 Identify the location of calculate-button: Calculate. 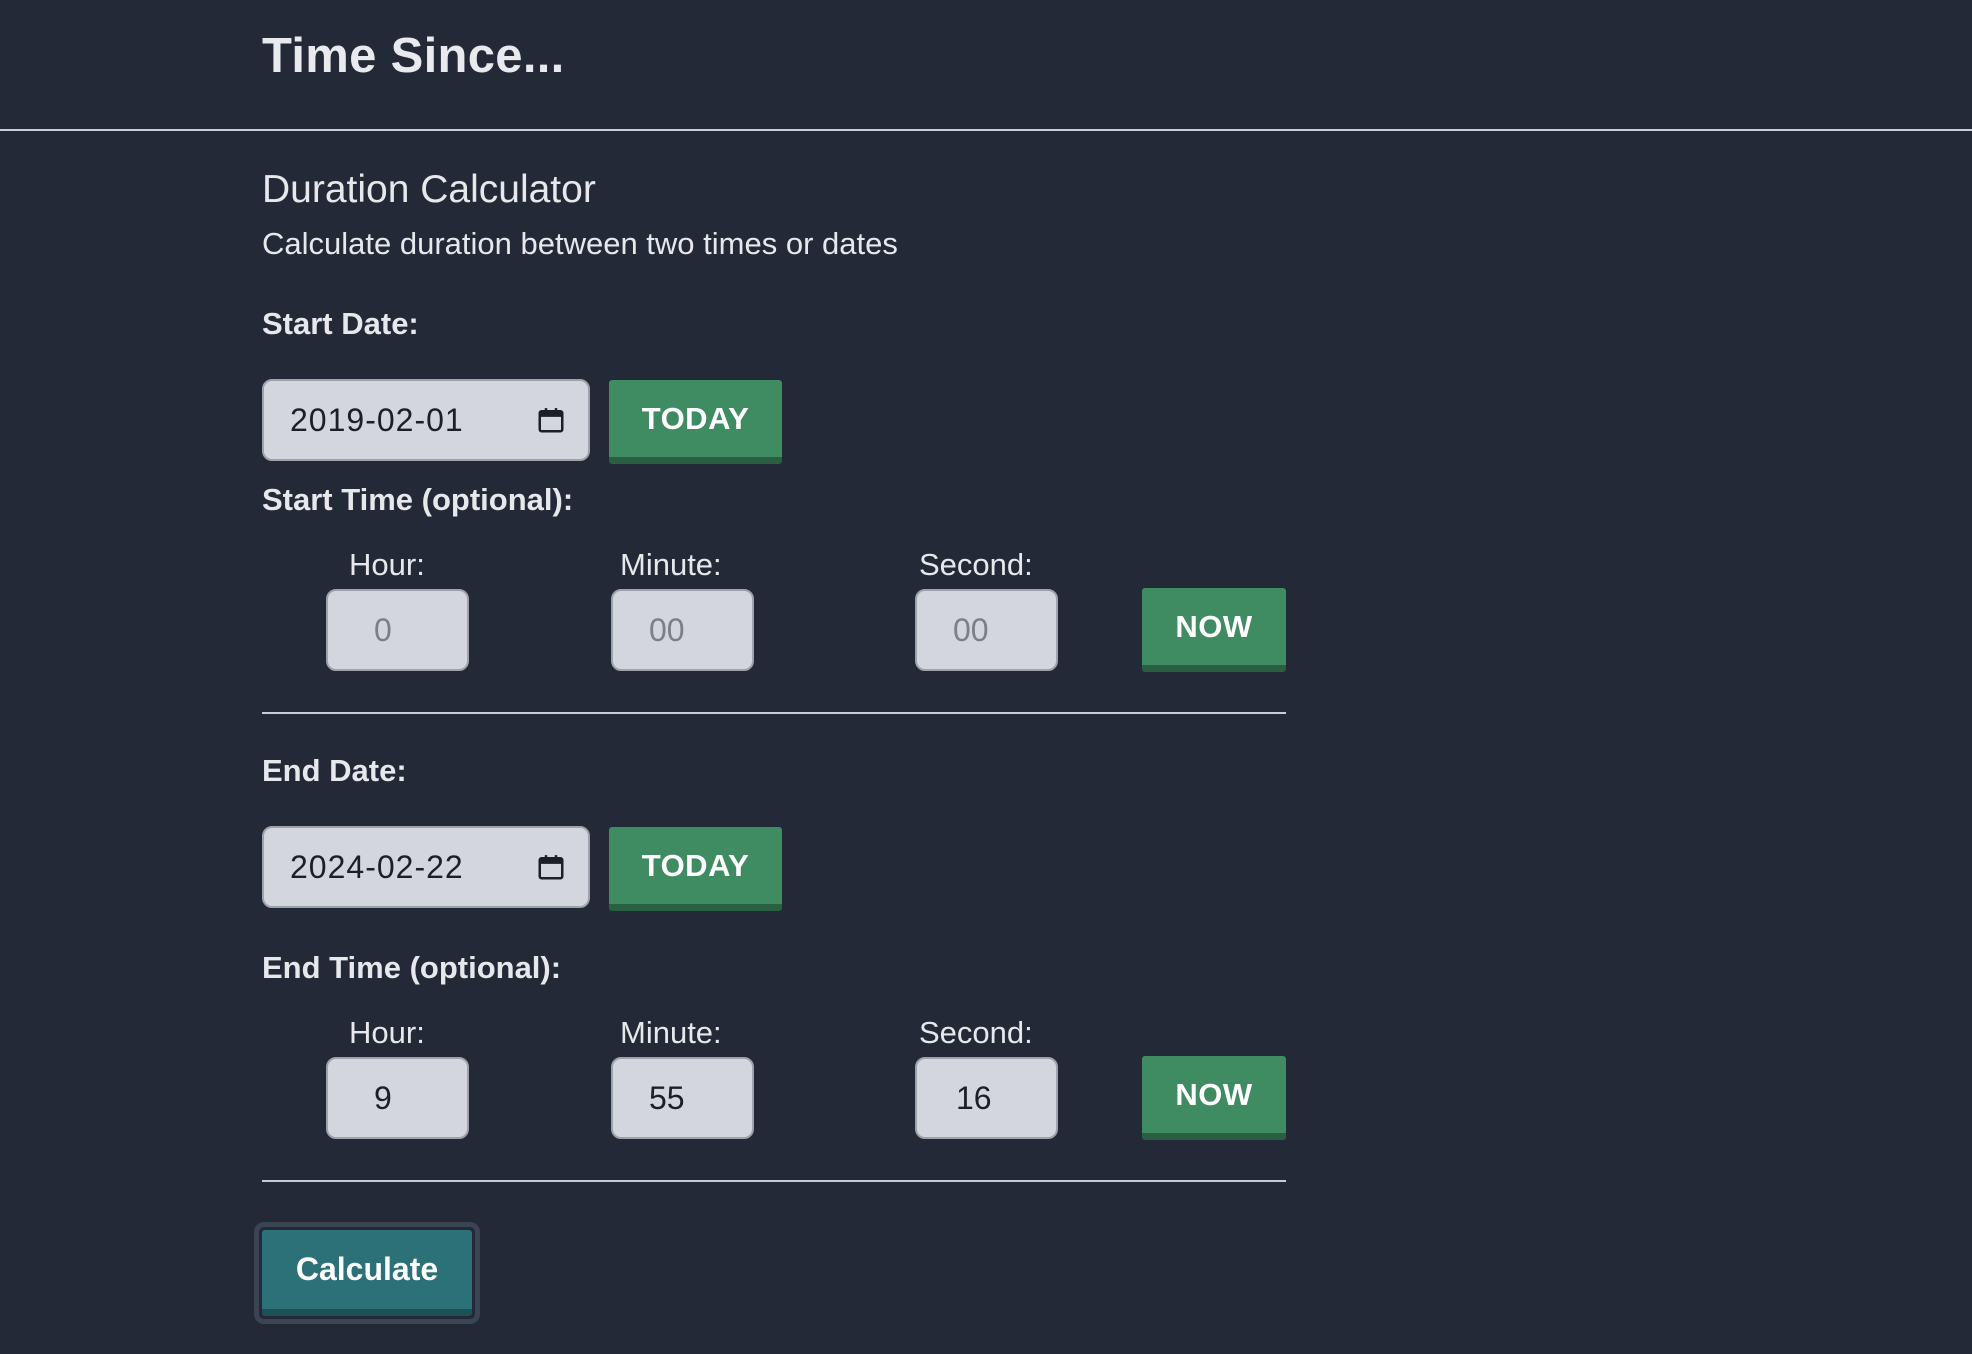
(367, 1273).